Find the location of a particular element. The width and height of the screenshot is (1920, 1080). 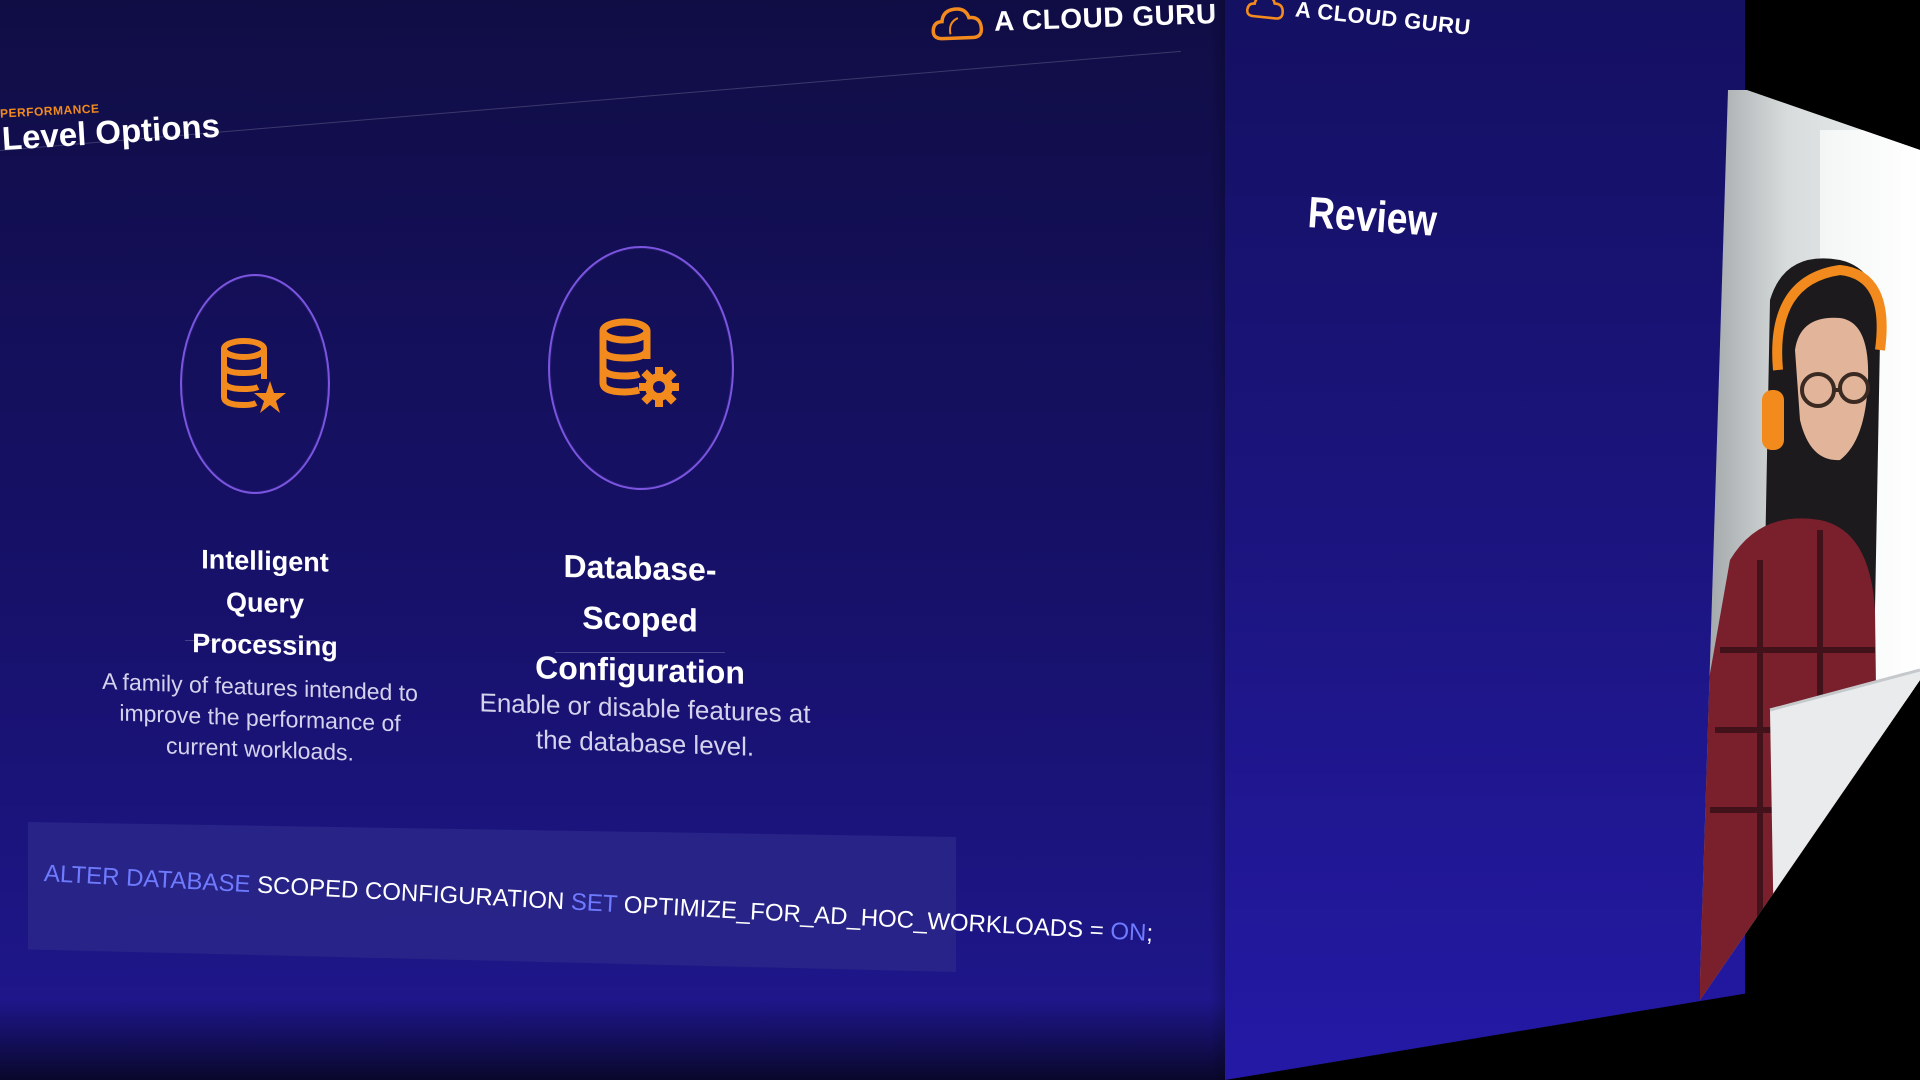

database-star-icon is located at coordinates (253, 375).